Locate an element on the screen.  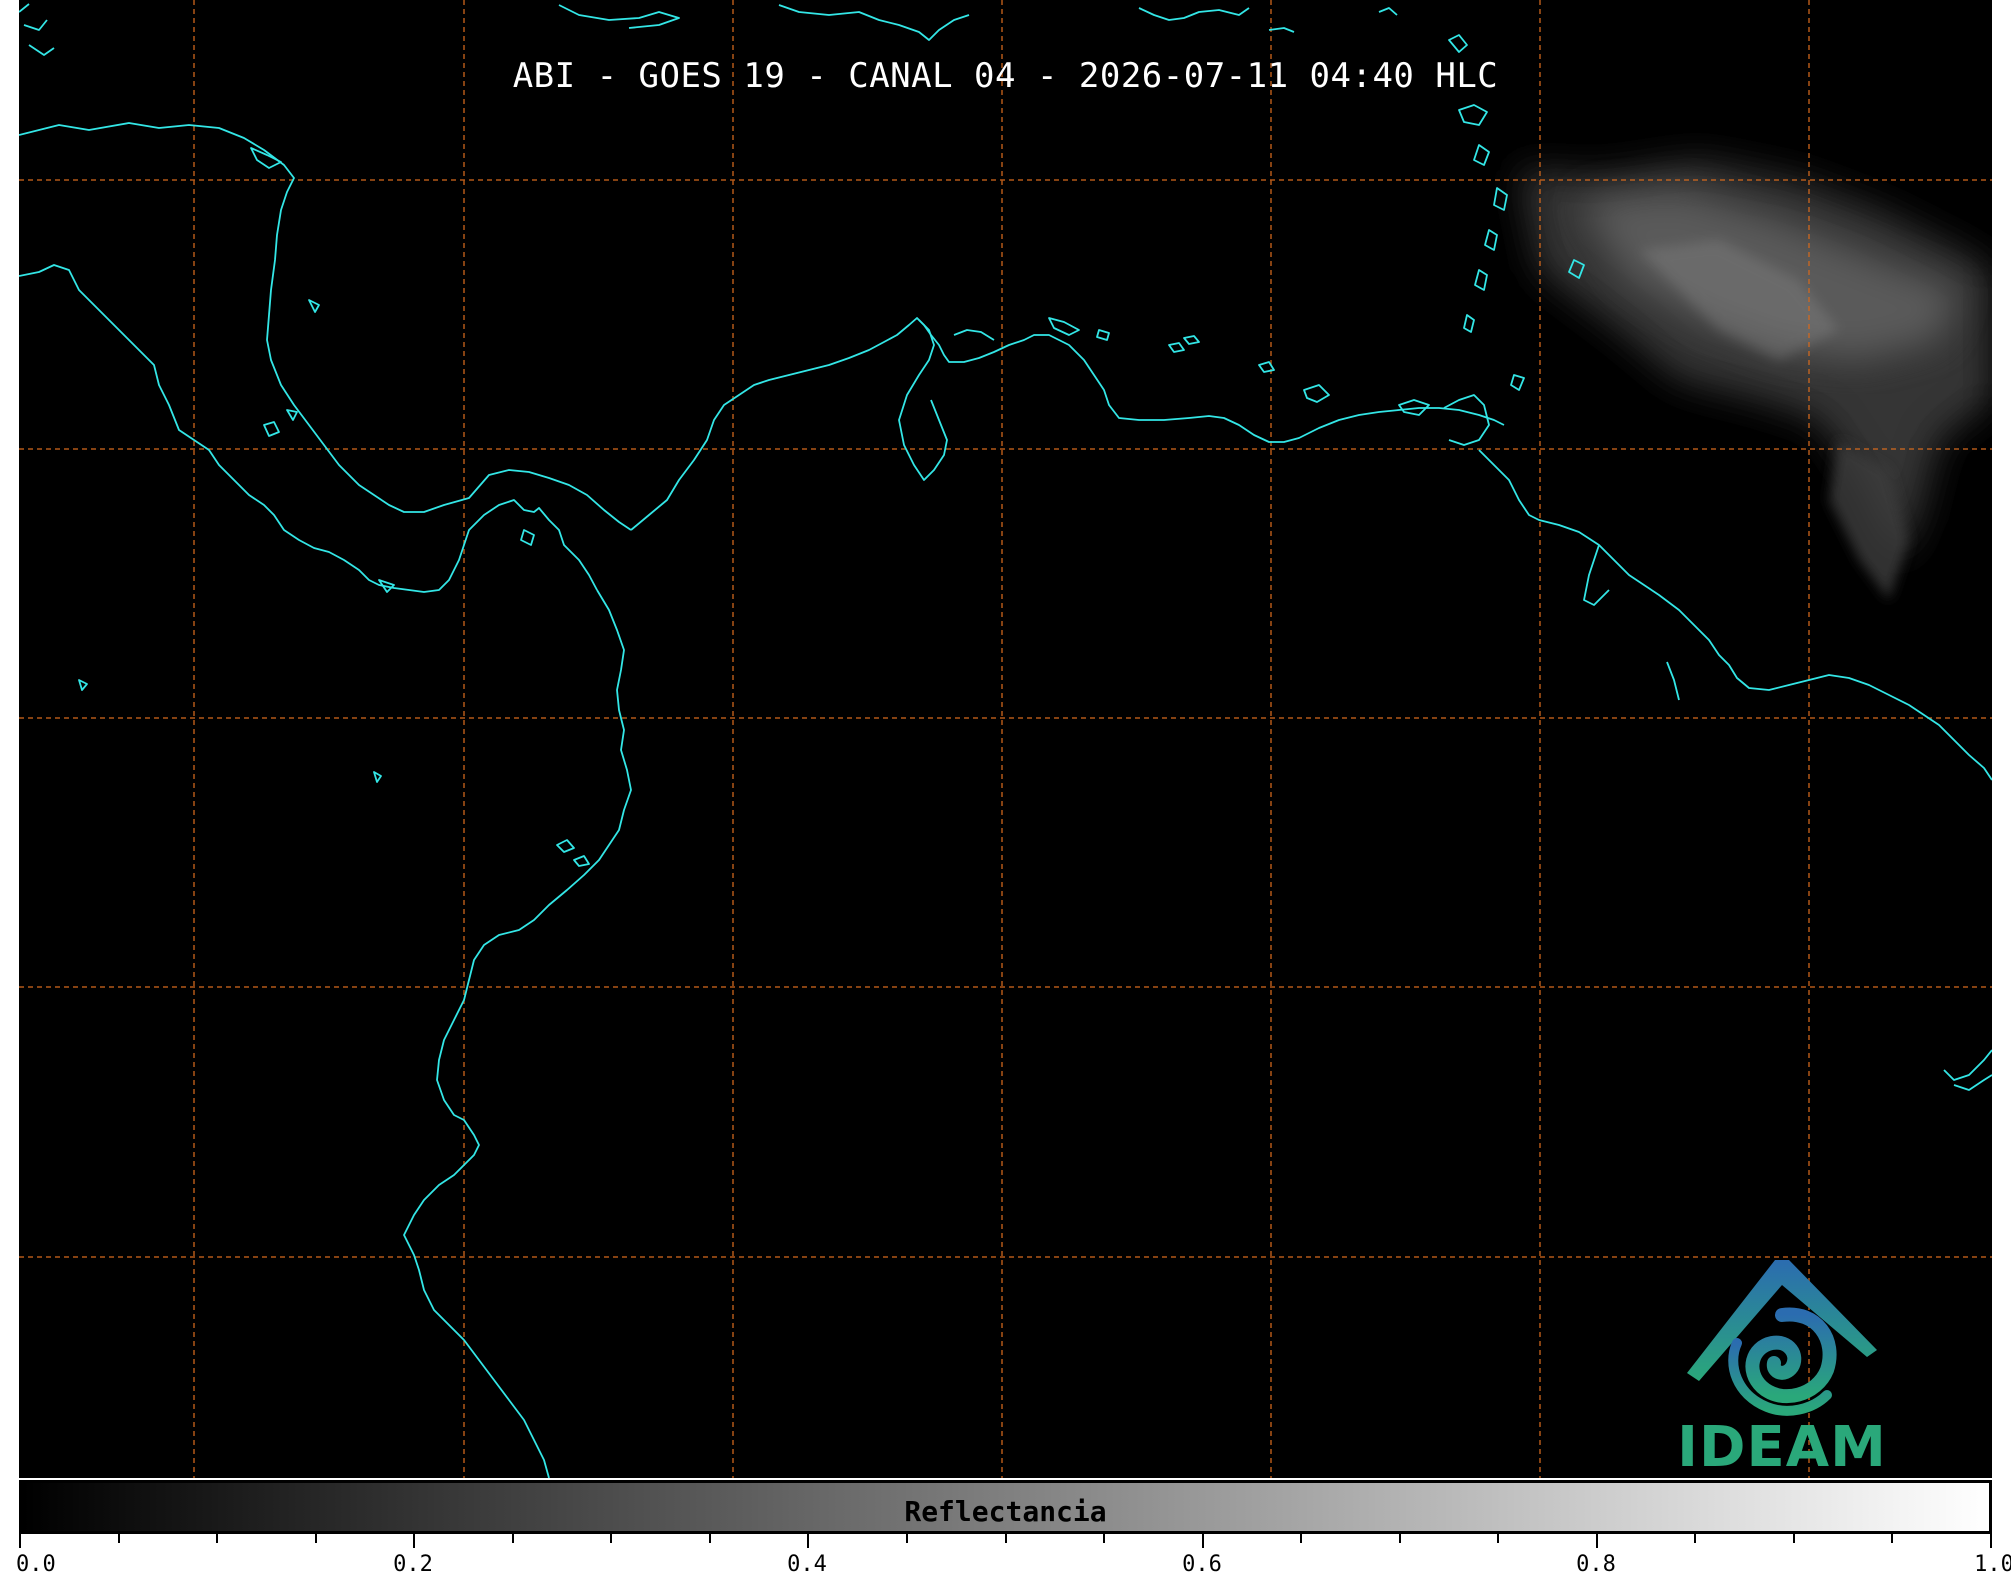
colorbar-axis: 0.0 0.2 0.4 0.6 0.8 1.0 is located at coordinates (1013, 1555).